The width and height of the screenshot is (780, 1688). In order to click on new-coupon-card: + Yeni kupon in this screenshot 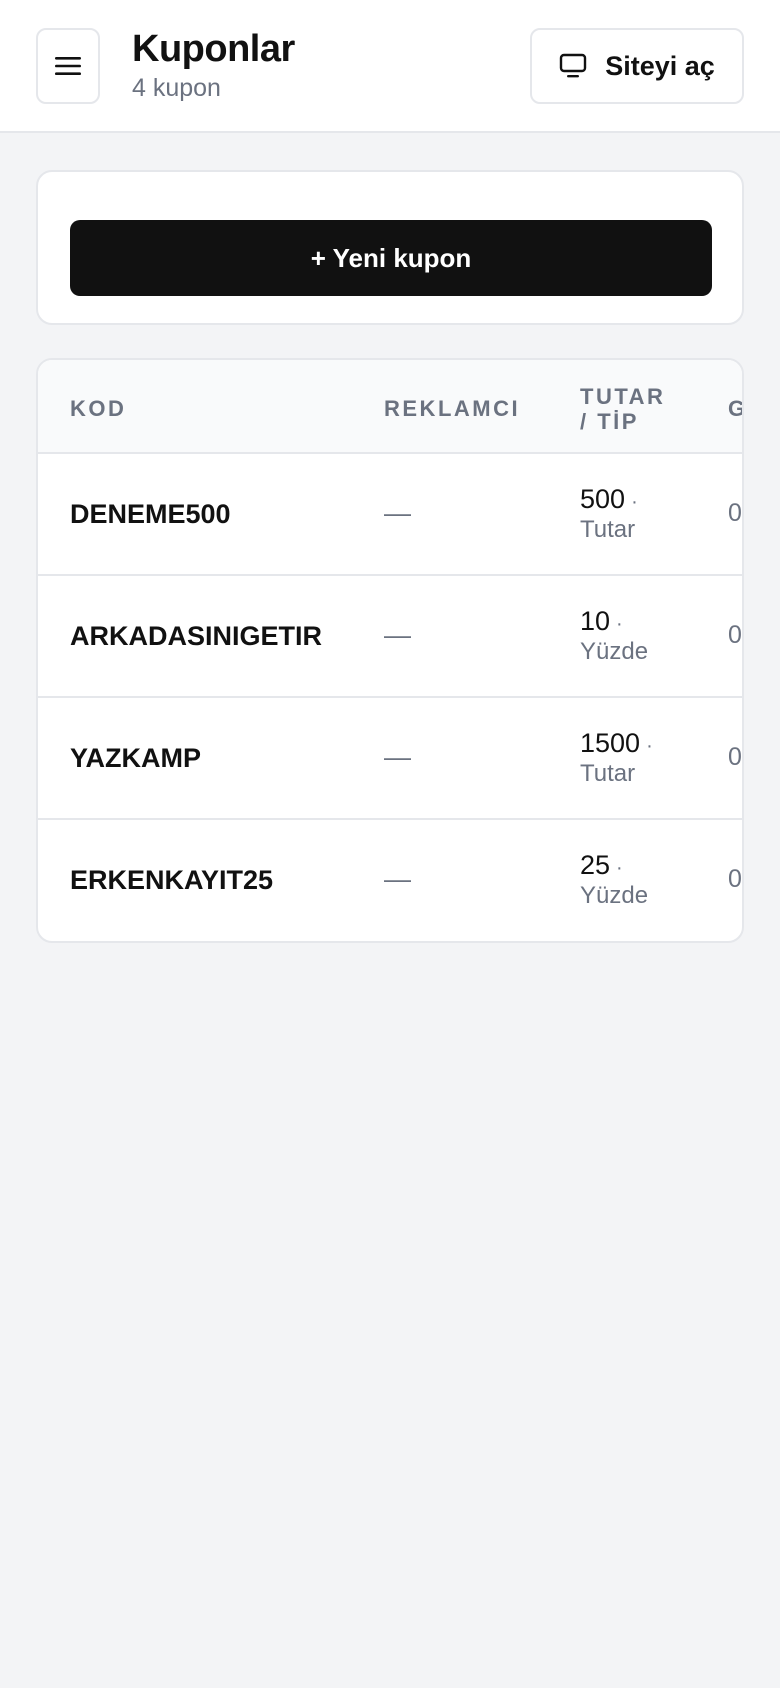, I will do `click(390, 247)`.